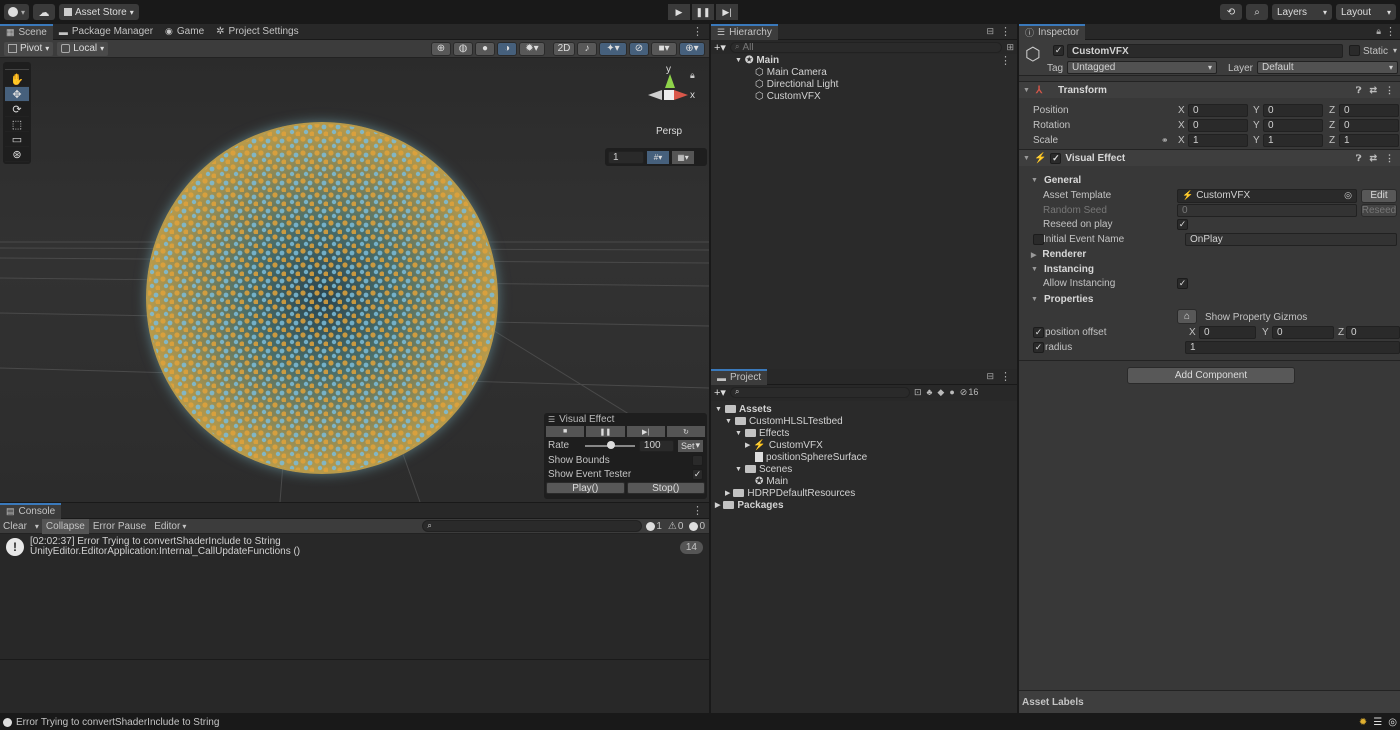 The image size is (1400, 730). What do you see at coordinates (1377, 722) in the screenshot?
I see `cache-icon: ☰` at bounding box center [1377, 722].